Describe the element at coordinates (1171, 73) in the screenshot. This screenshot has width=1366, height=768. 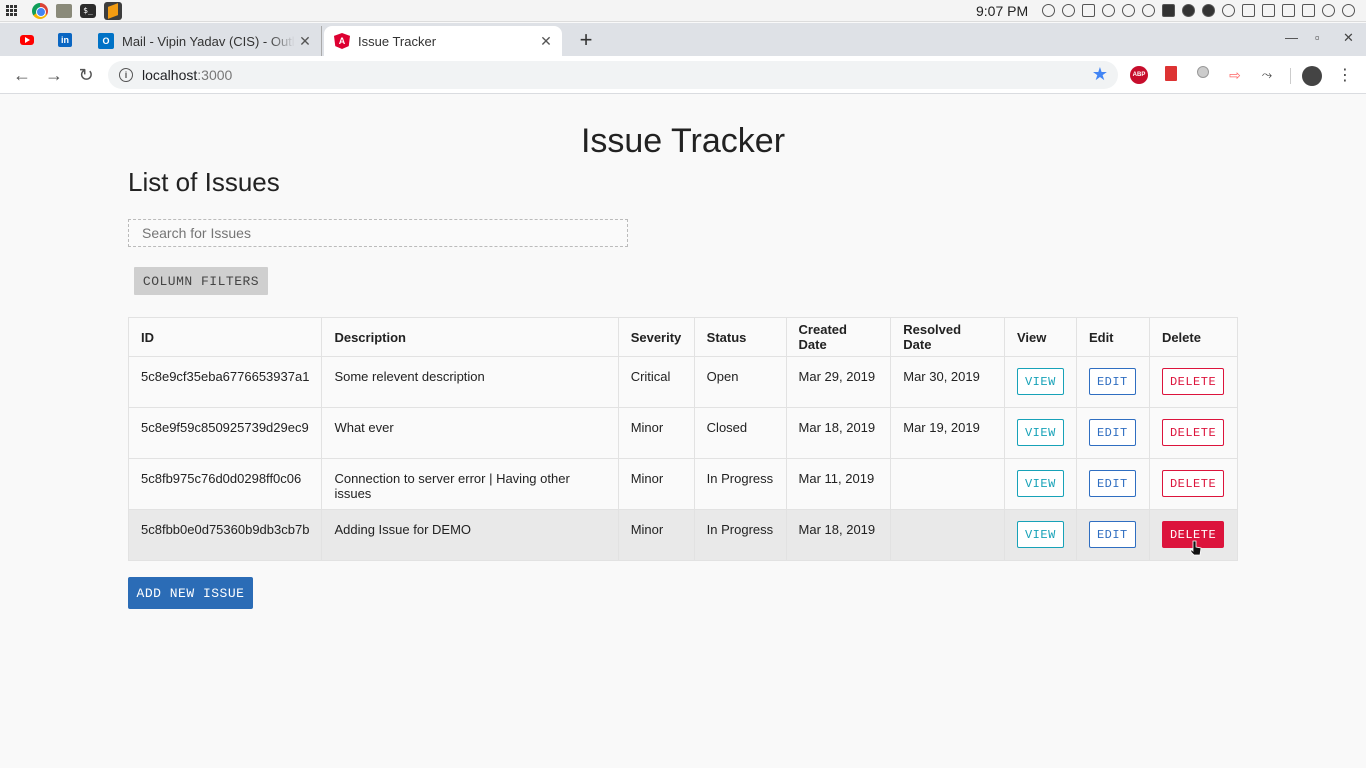
I see `bookmark-extension-icon` at that location.